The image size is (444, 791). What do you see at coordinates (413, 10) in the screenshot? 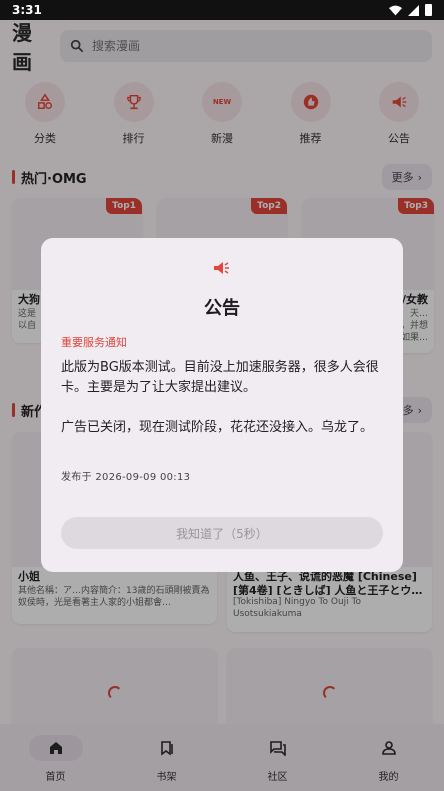
I see `signal-icon` at bounding box center [413, 10].